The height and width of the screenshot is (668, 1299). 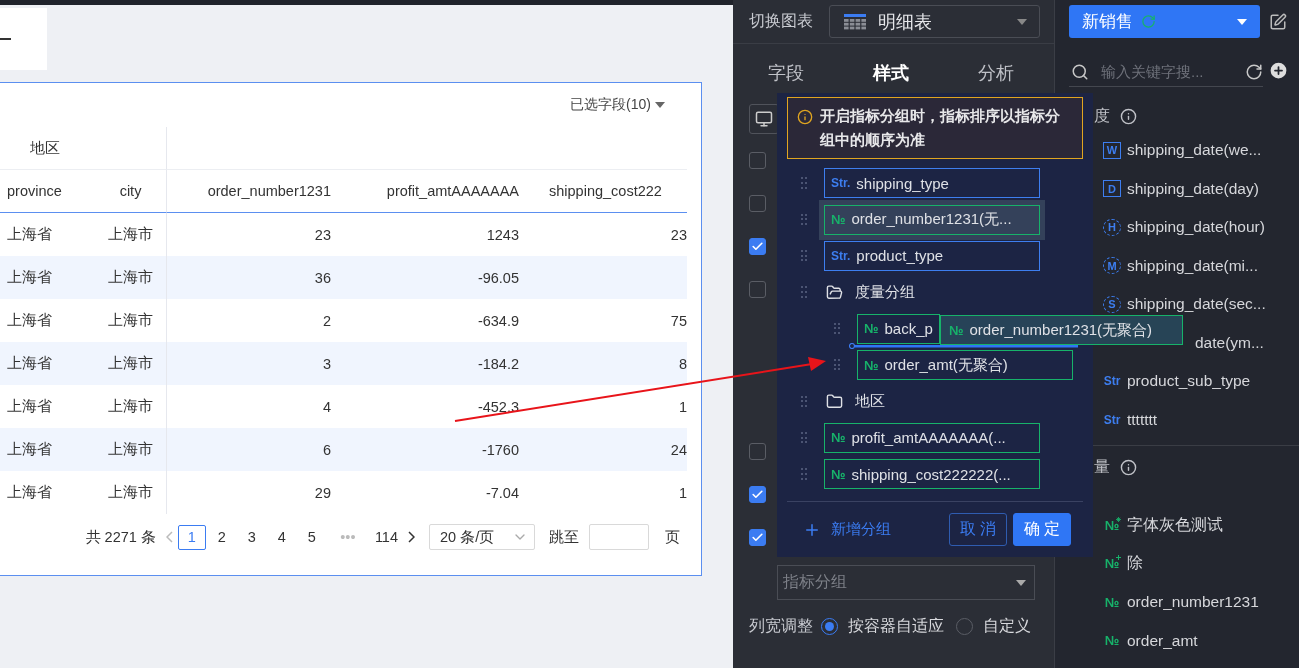 What do you see at coordinates (1112, 150) in the screenshot?
I see `date-square-icon: W` at bounding box center [1112, 150].